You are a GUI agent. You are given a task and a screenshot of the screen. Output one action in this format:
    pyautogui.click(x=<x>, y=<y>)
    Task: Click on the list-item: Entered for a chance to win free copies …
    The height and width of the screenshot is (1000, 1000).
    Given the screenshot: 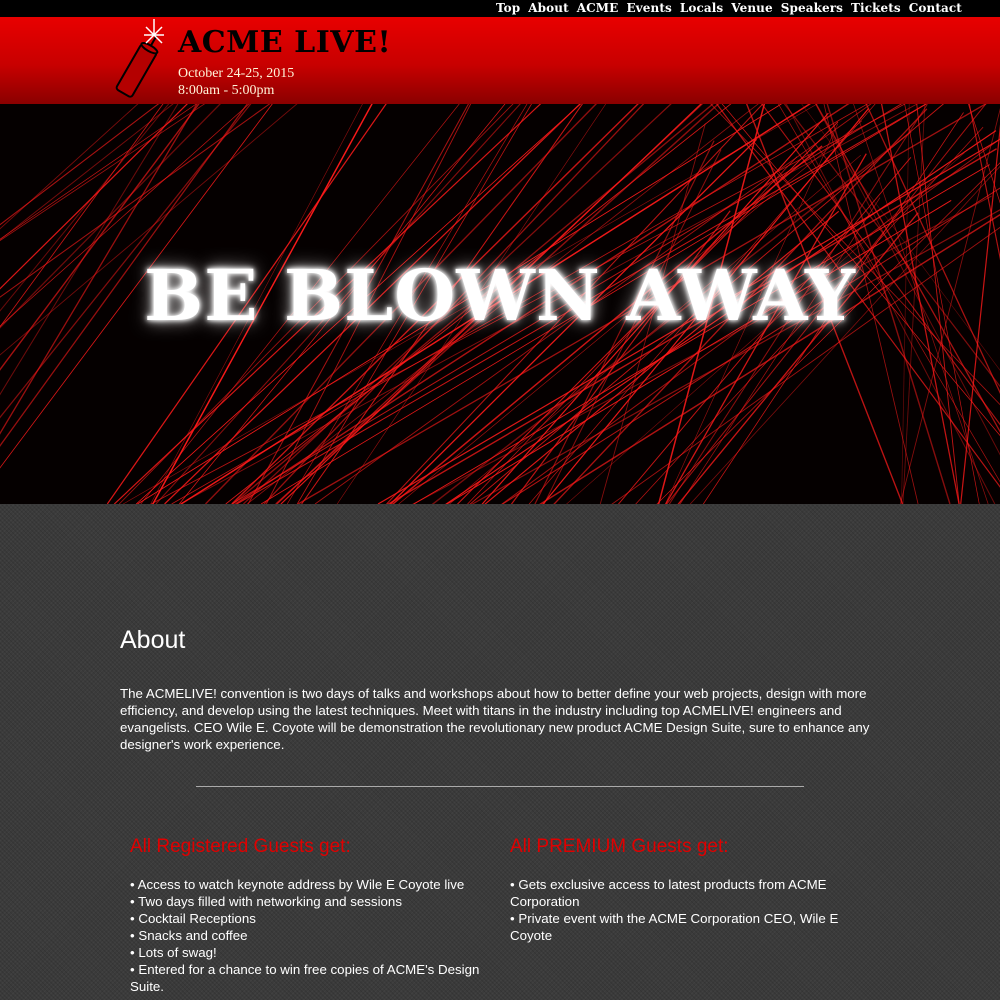 What is the action you would take?
    pyautogui.click(x=305, y=978)
    